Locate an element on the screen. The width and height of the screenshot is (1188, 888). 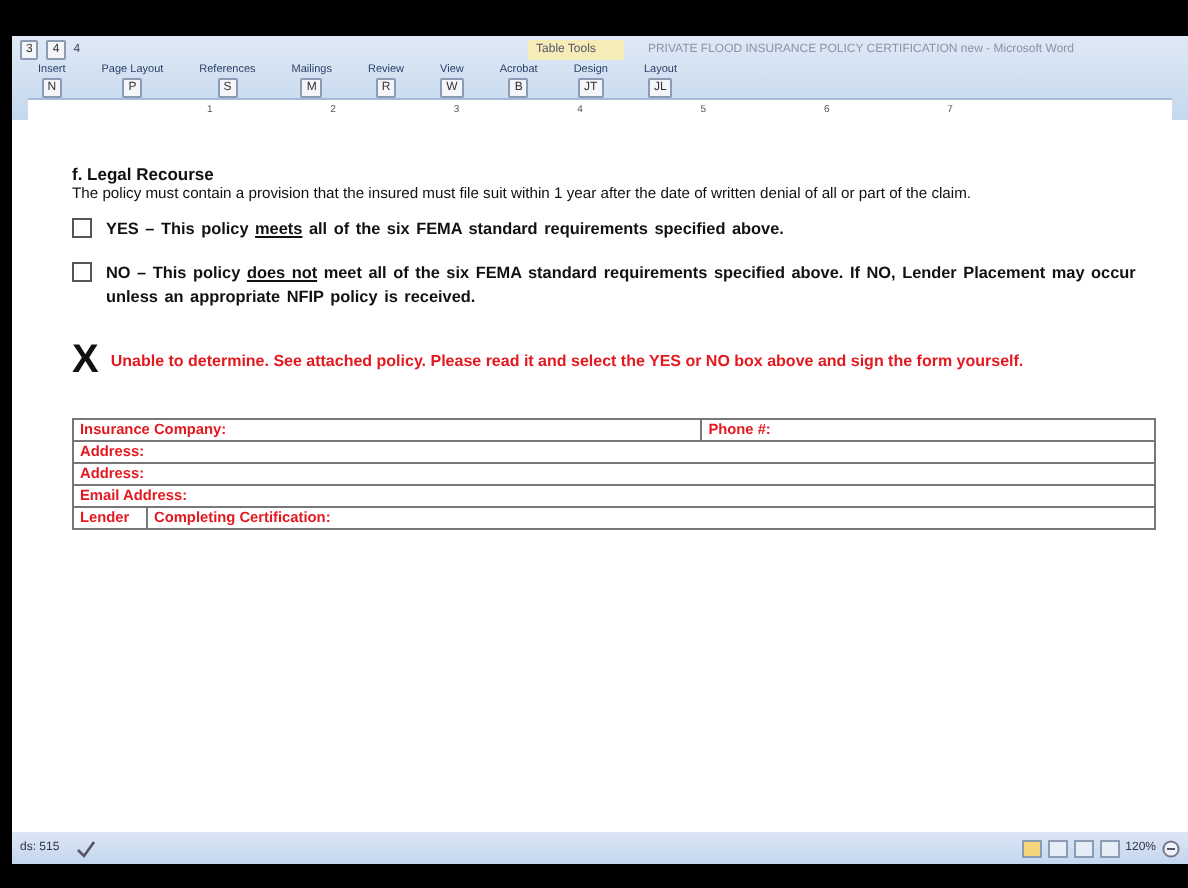
section-heading: f. Legal Recourse is located at coordinates (144, 174).